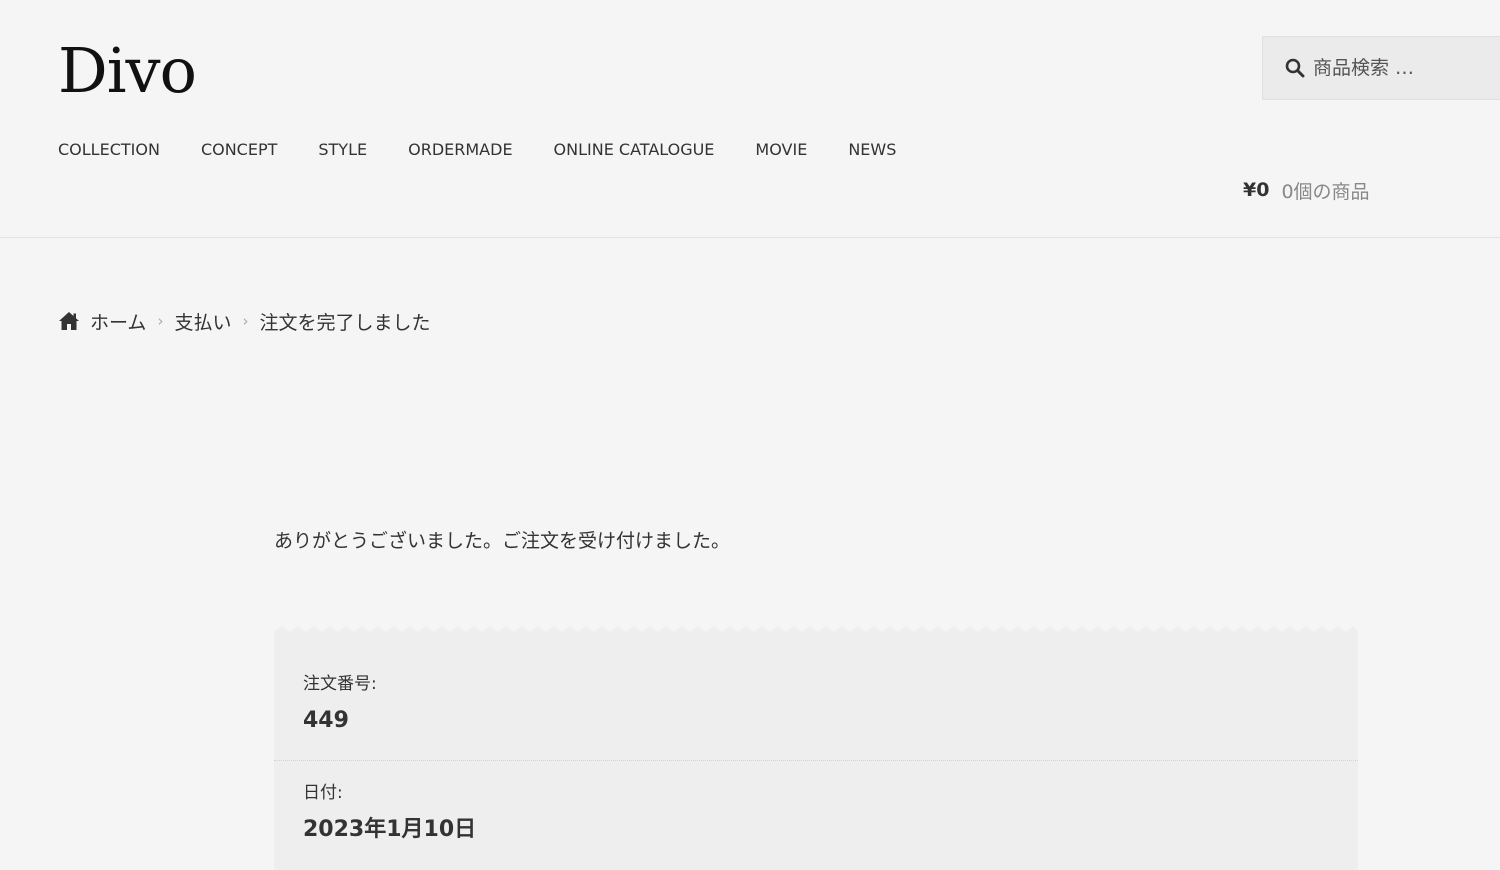 This screenshot has width=1500, height=870. What do you see at coordinates (69, 321) in the screenshot?
I see `home-icon` at bounding box center [69, 321].